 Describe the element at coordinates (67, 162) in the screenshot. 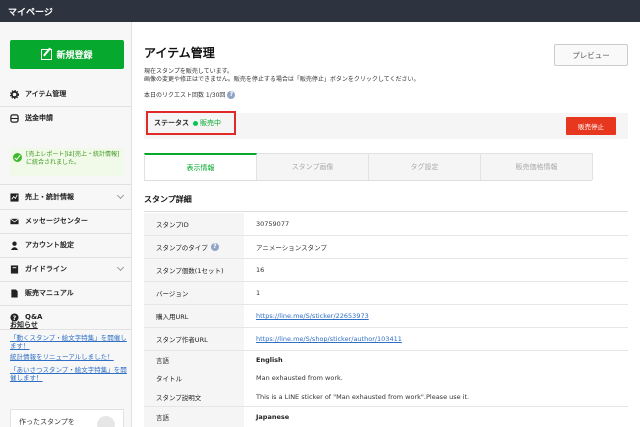

I see `notice-message: [売上レポート]は[売上・統計情報]に統合されました。` at that location.